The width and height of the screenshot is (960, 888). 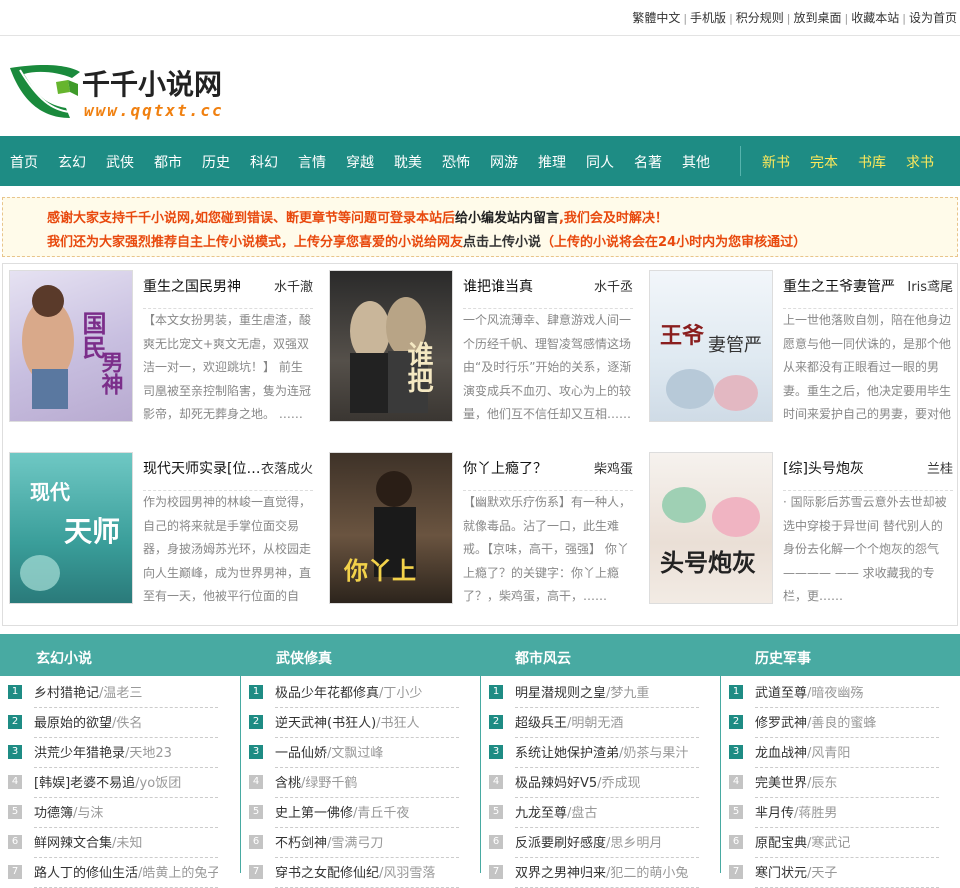 I want to click on novel-title-link: 史上第一佛修, so click(x=314, y=813).